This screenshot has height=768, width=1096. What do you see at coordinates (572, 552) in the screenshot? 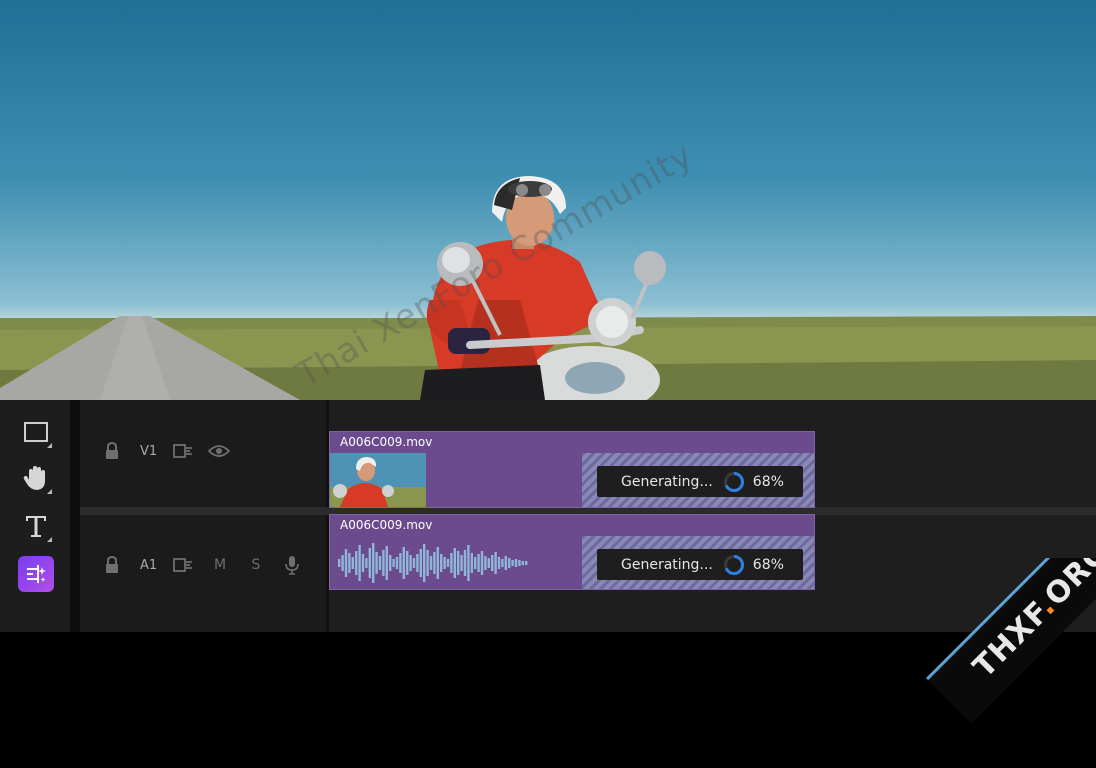
I see `audio-clip: A006C009.mov Generating... 68%` at bounding box center [572, 552].